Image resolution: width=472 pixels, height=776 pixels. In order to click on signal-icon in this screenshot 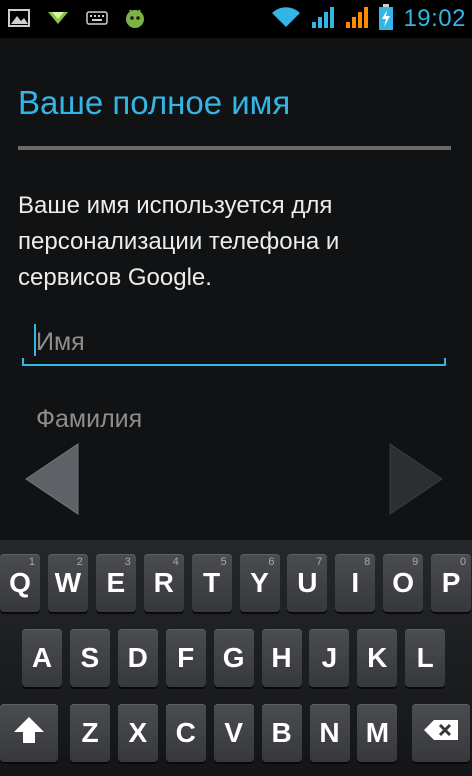, I will do `click(323, 19)`.